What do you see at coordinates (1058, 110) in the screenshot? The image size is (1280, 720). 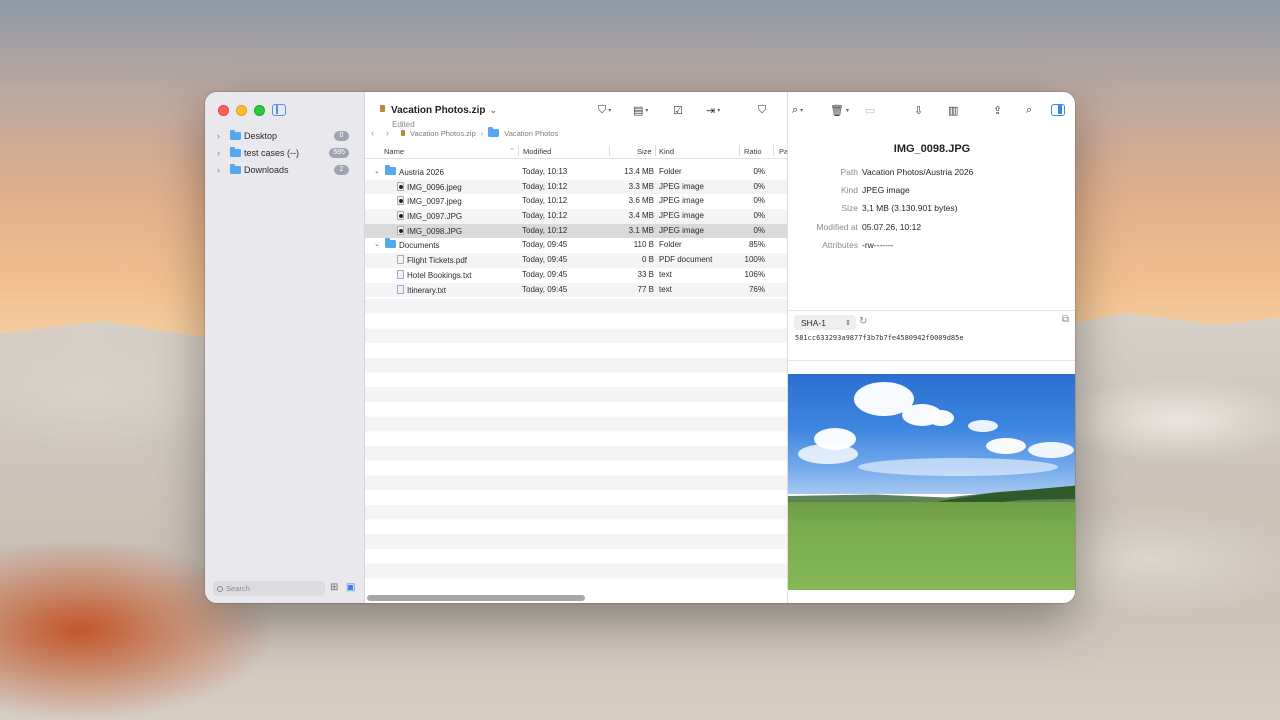 I see `inspector-toggle-icon` at bounding box center [1058, 110].